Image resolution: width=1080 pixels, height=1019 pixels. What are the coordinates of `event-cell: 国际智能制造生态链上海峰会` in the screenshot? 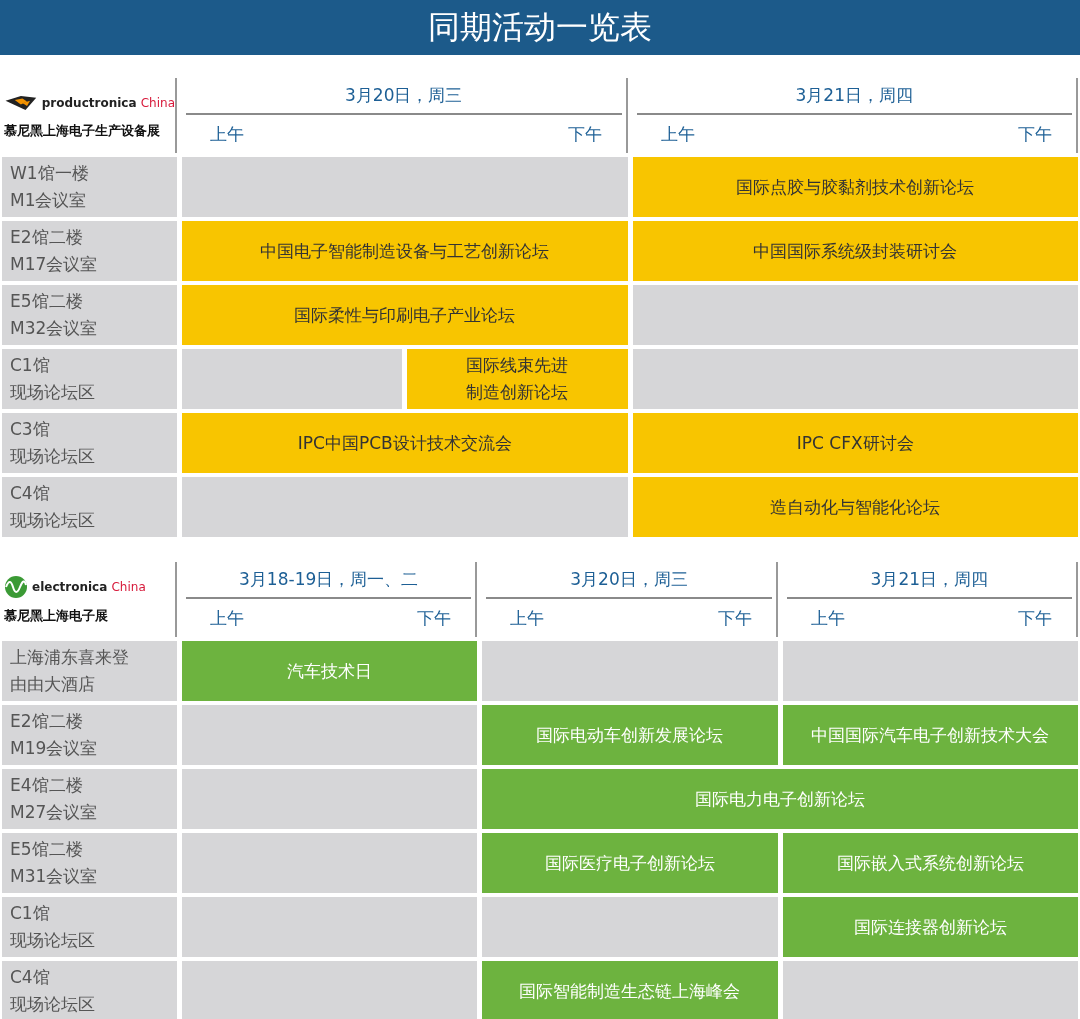 It's located at (630, 990).